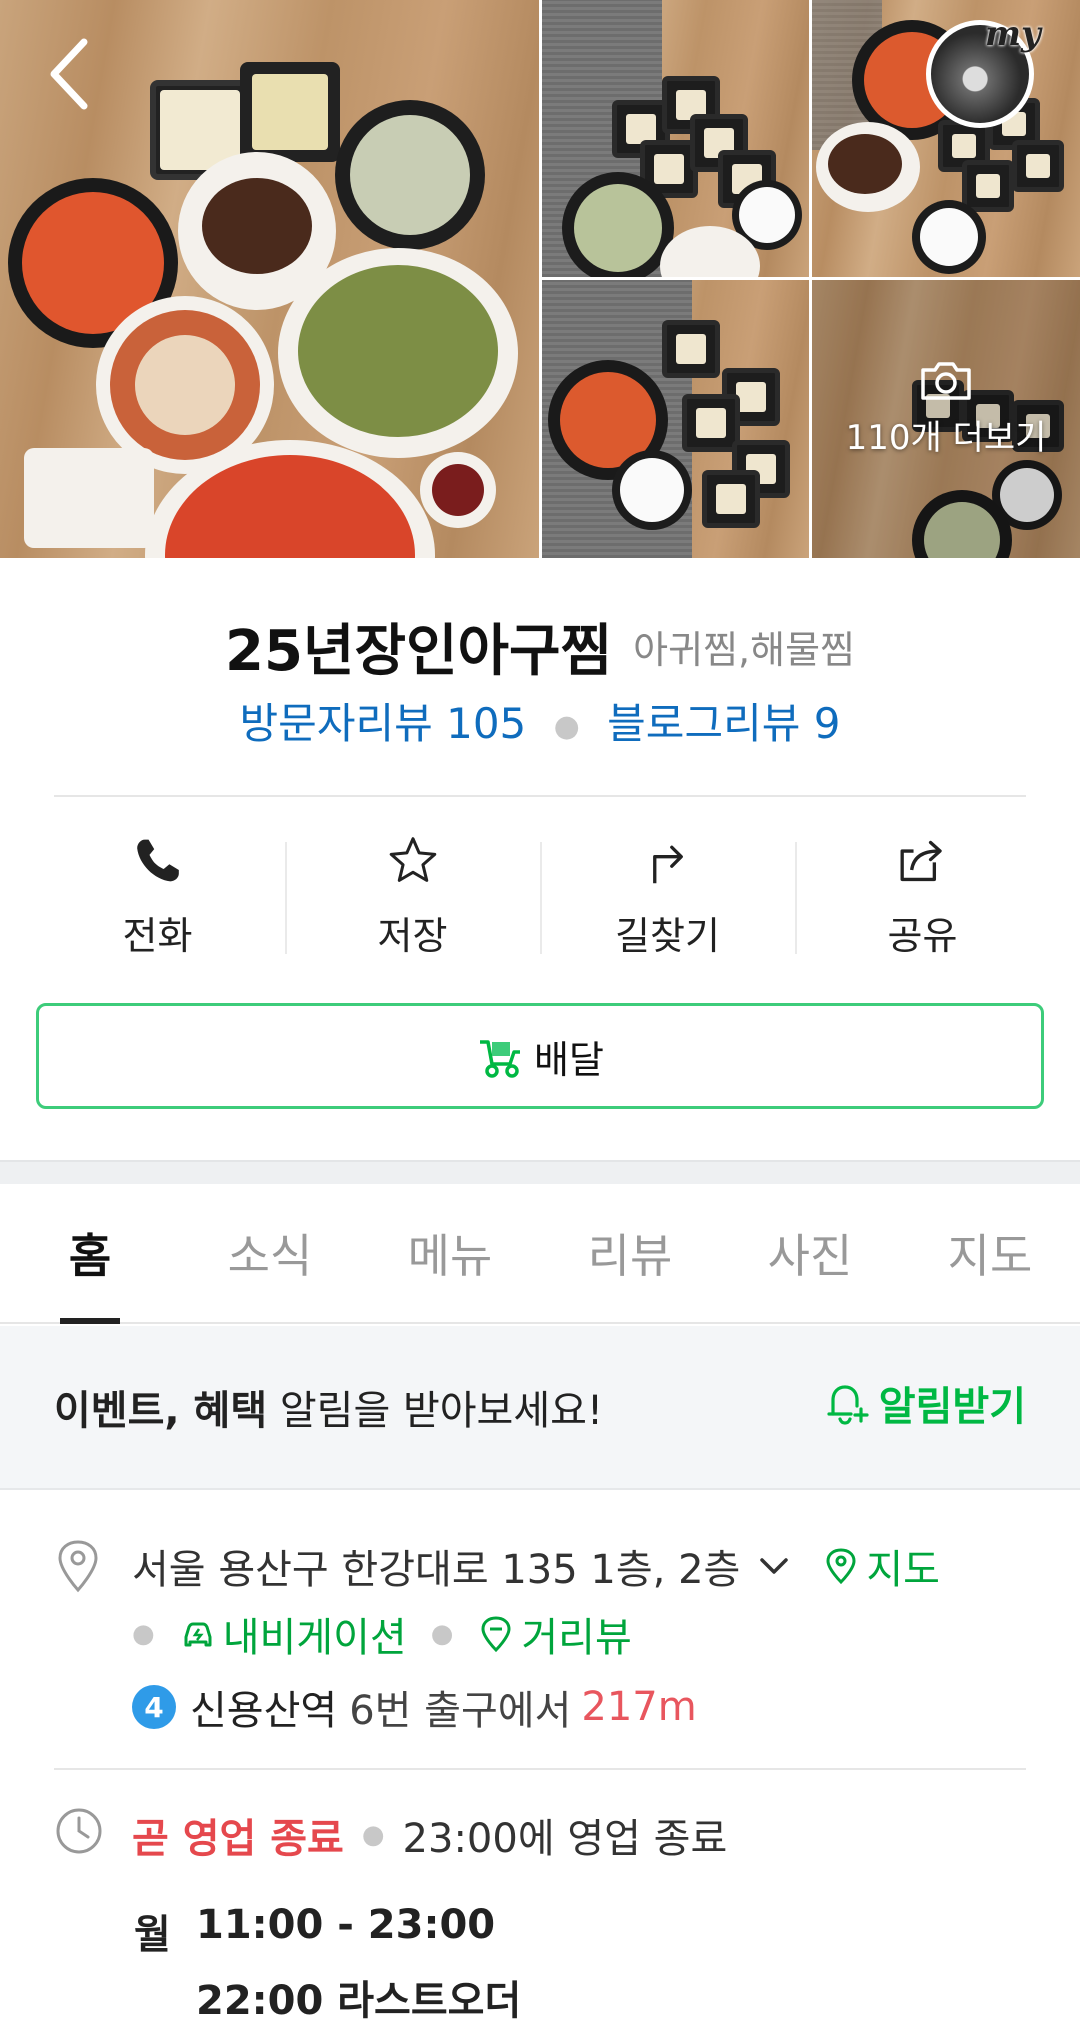  Describe the element at coordinates (921, 861) in the screenshot. I see `share-icon` at that location.